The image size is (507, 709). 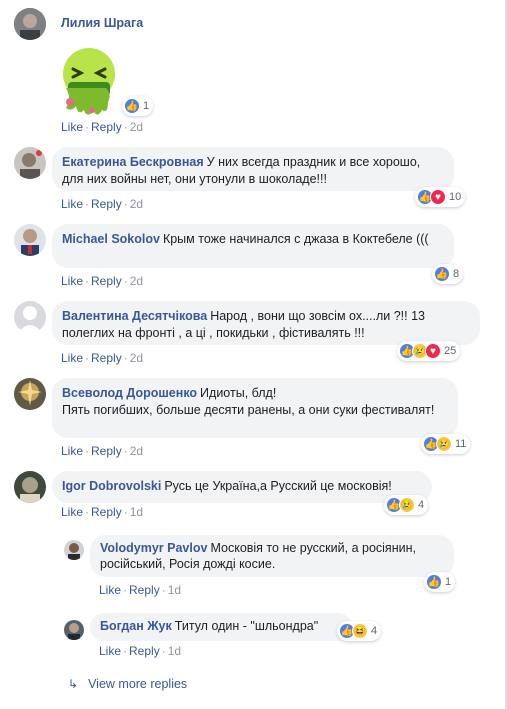 What do you see at coordinates (246, 626) in the screenshot?
I see `comment-text: Титул один - "шльондра"` at bounding box center [246, 626].